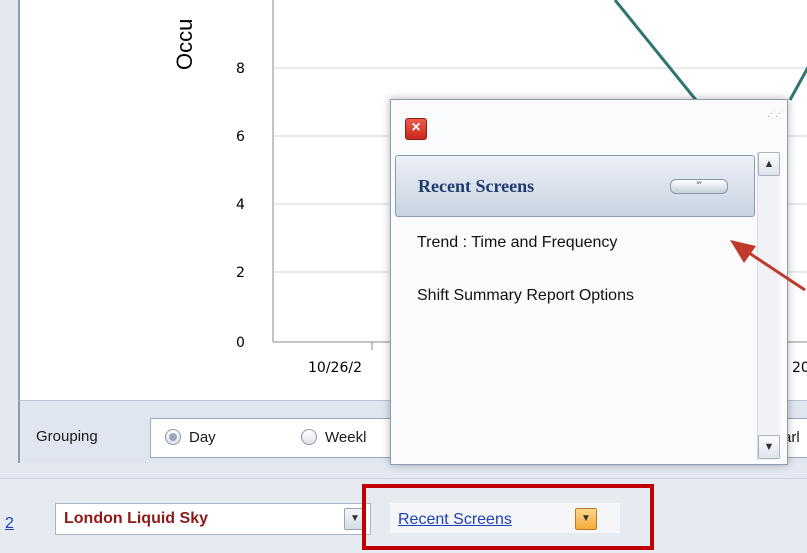 This screenshot has height=553, width=807. I want to click on trend-line, so click(710, 53).